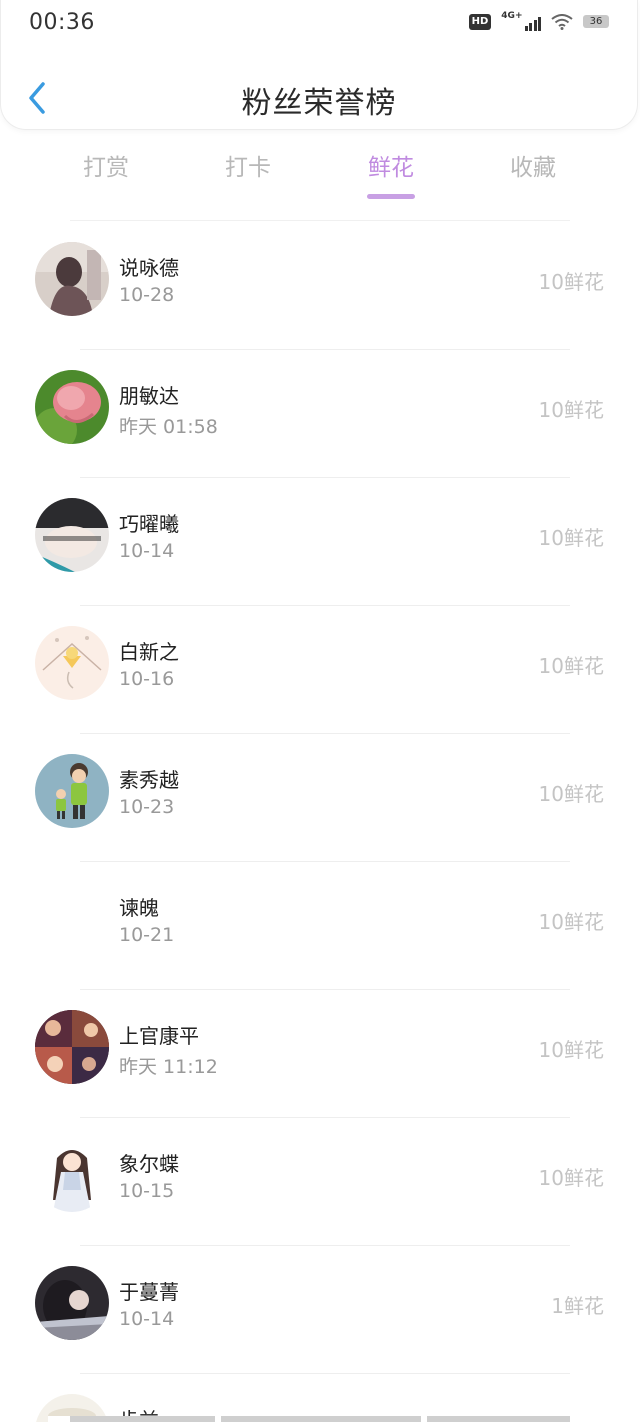 The image size is (640, 1422). What do you see at coordinates (320, 926) in the screenshot?
I see `fan-row: 谏魄 10-21 10鲜花` at bounding box center [320, 926].